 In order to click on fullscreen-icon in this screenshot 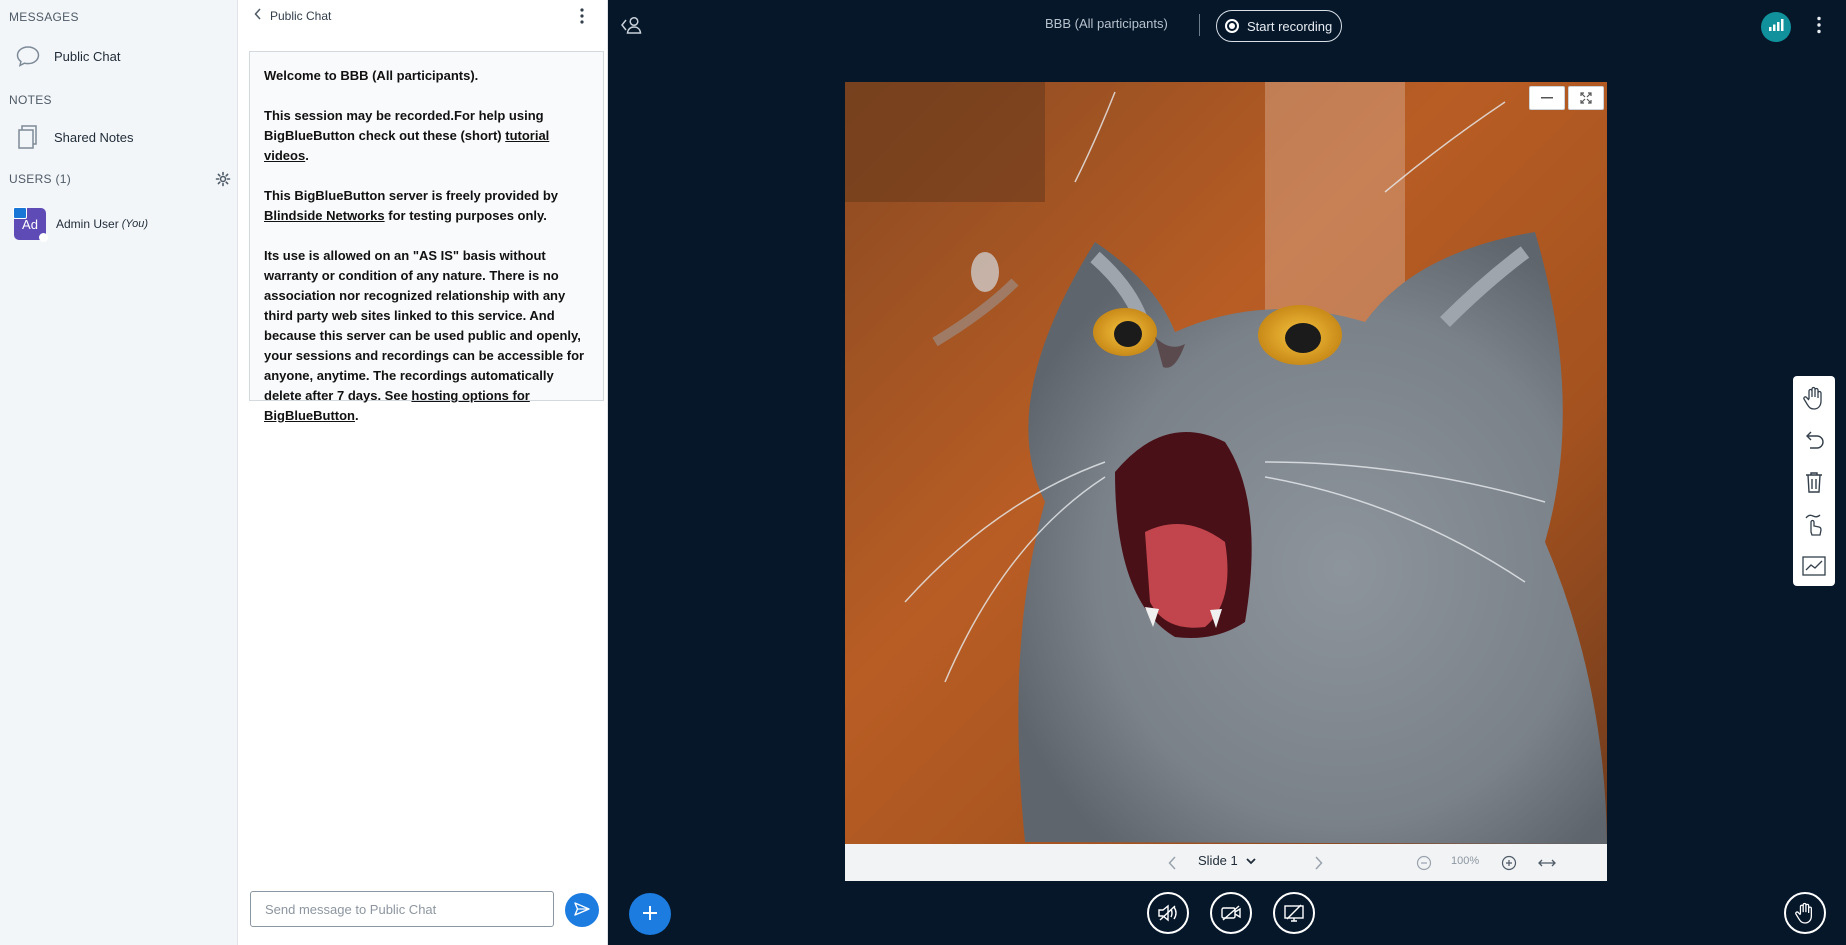, I will do `click(1586, 98)`.